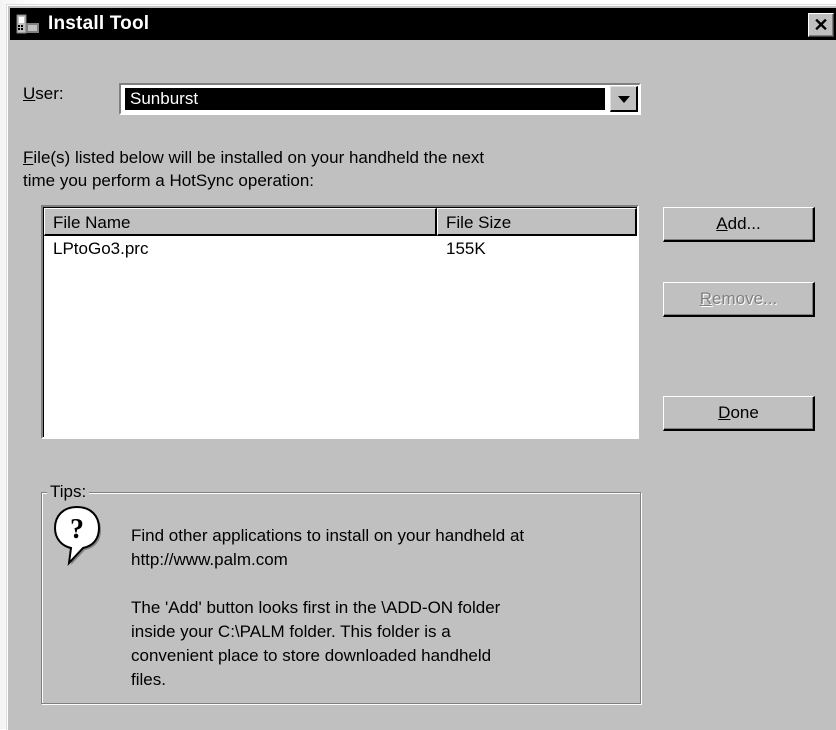 This screenshot has width=836, height=730. Describe the element at coordinates (706, 298) in the screenshot. I see `remove-button-access-key: R` at that location.